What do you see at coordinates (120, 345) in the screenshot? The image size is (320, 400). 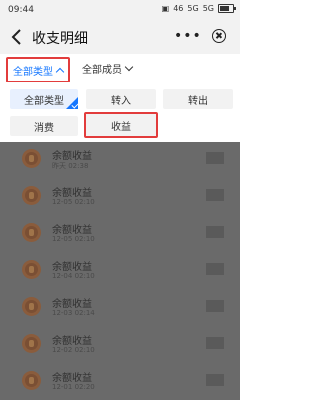 I see `record-row: 余额收益 12-02 02:10` at bounding box center [120, 345].